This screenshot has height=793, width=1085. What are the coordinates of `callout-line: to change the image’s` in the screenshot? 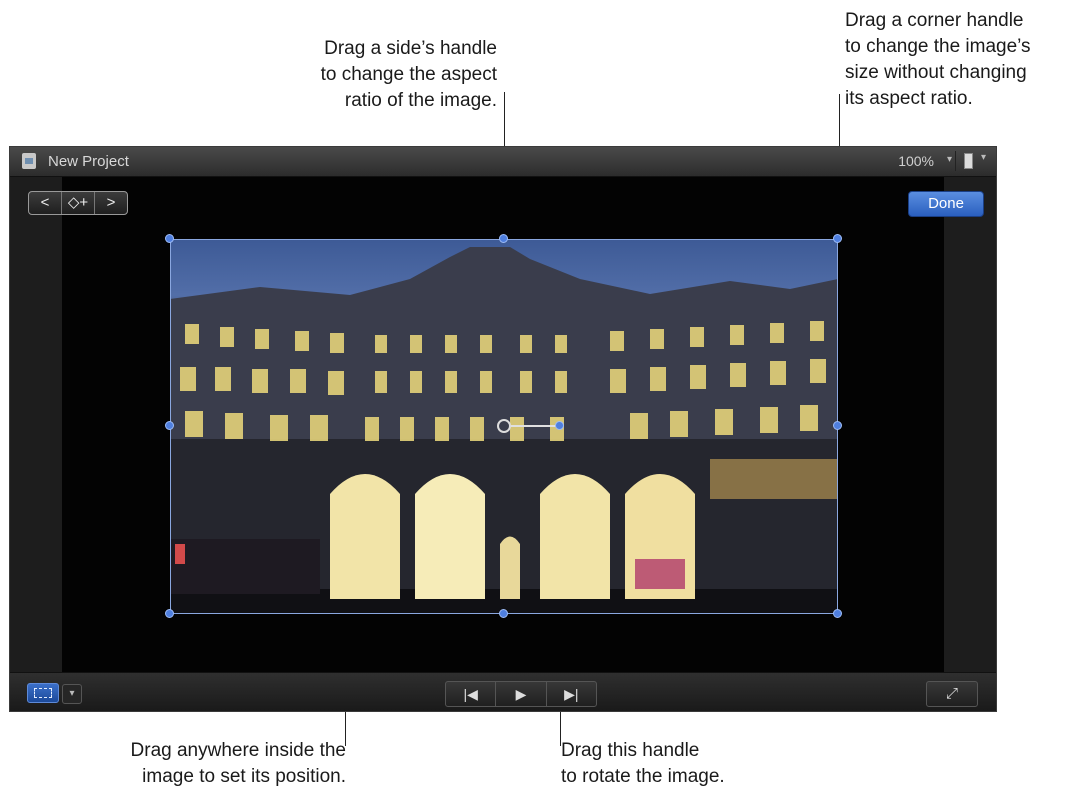 It's located at (938, 46).